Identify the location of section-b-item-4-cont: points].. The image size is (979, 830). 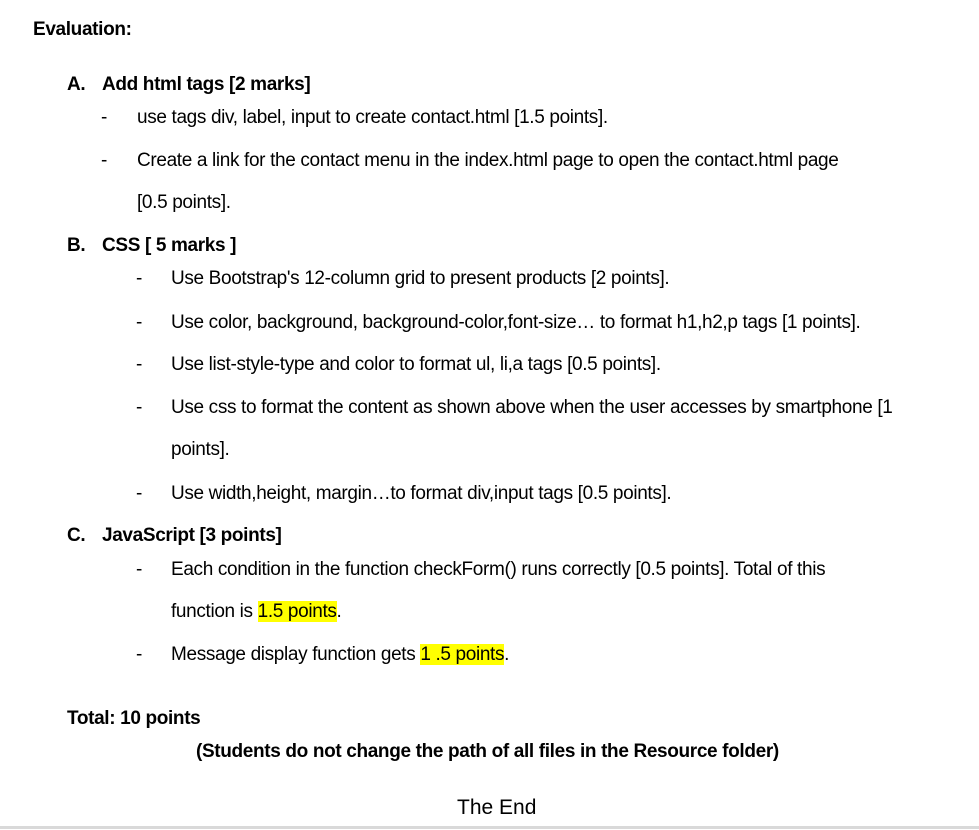
(200, 449).